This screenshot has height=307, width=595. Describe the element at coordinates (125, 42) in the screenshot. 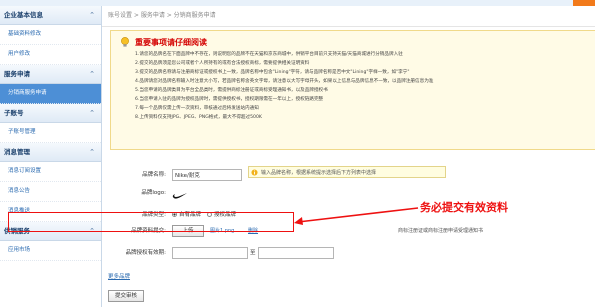

I see `lightbulb-icon` at that location.